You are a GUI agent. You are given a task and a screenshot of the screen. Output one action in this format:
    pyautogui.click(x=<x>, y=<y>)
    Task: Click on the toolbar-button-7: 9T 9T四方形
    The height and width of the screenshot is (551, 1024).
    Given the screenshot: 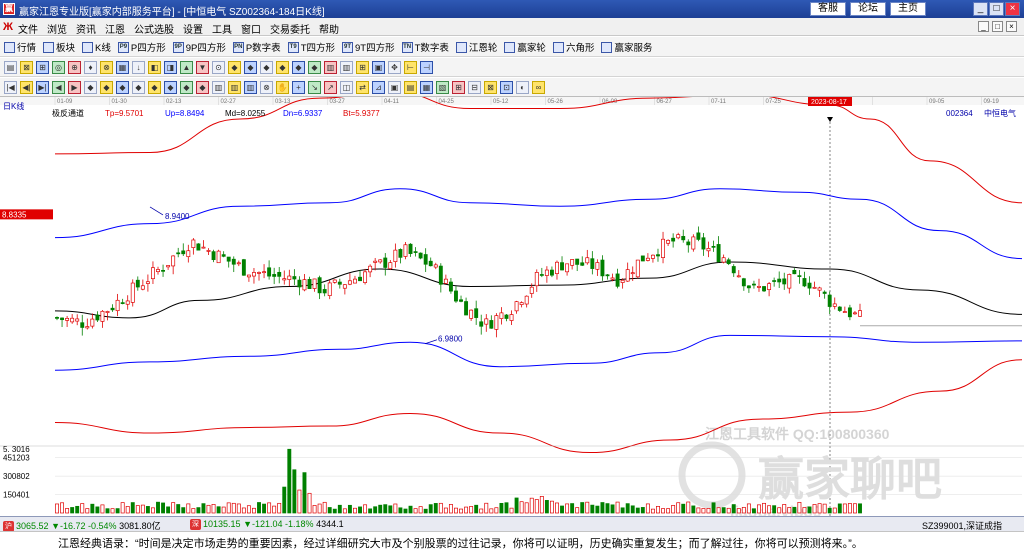 What is the action you would take?
    pyautogui.click(x=368, y=47)
    